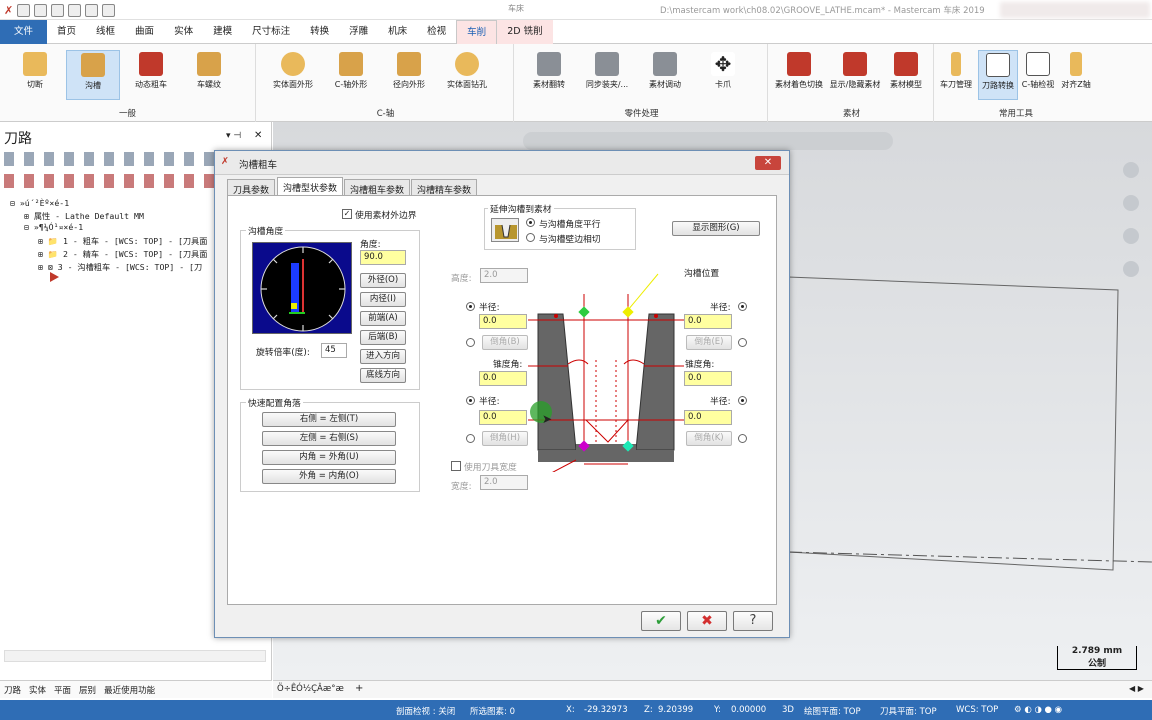  Describe the element at coordinates (1038, 710) in the screenshot. I see `view-mode-icons: ⚙ ◐ ◑ ● ◉` at that location.